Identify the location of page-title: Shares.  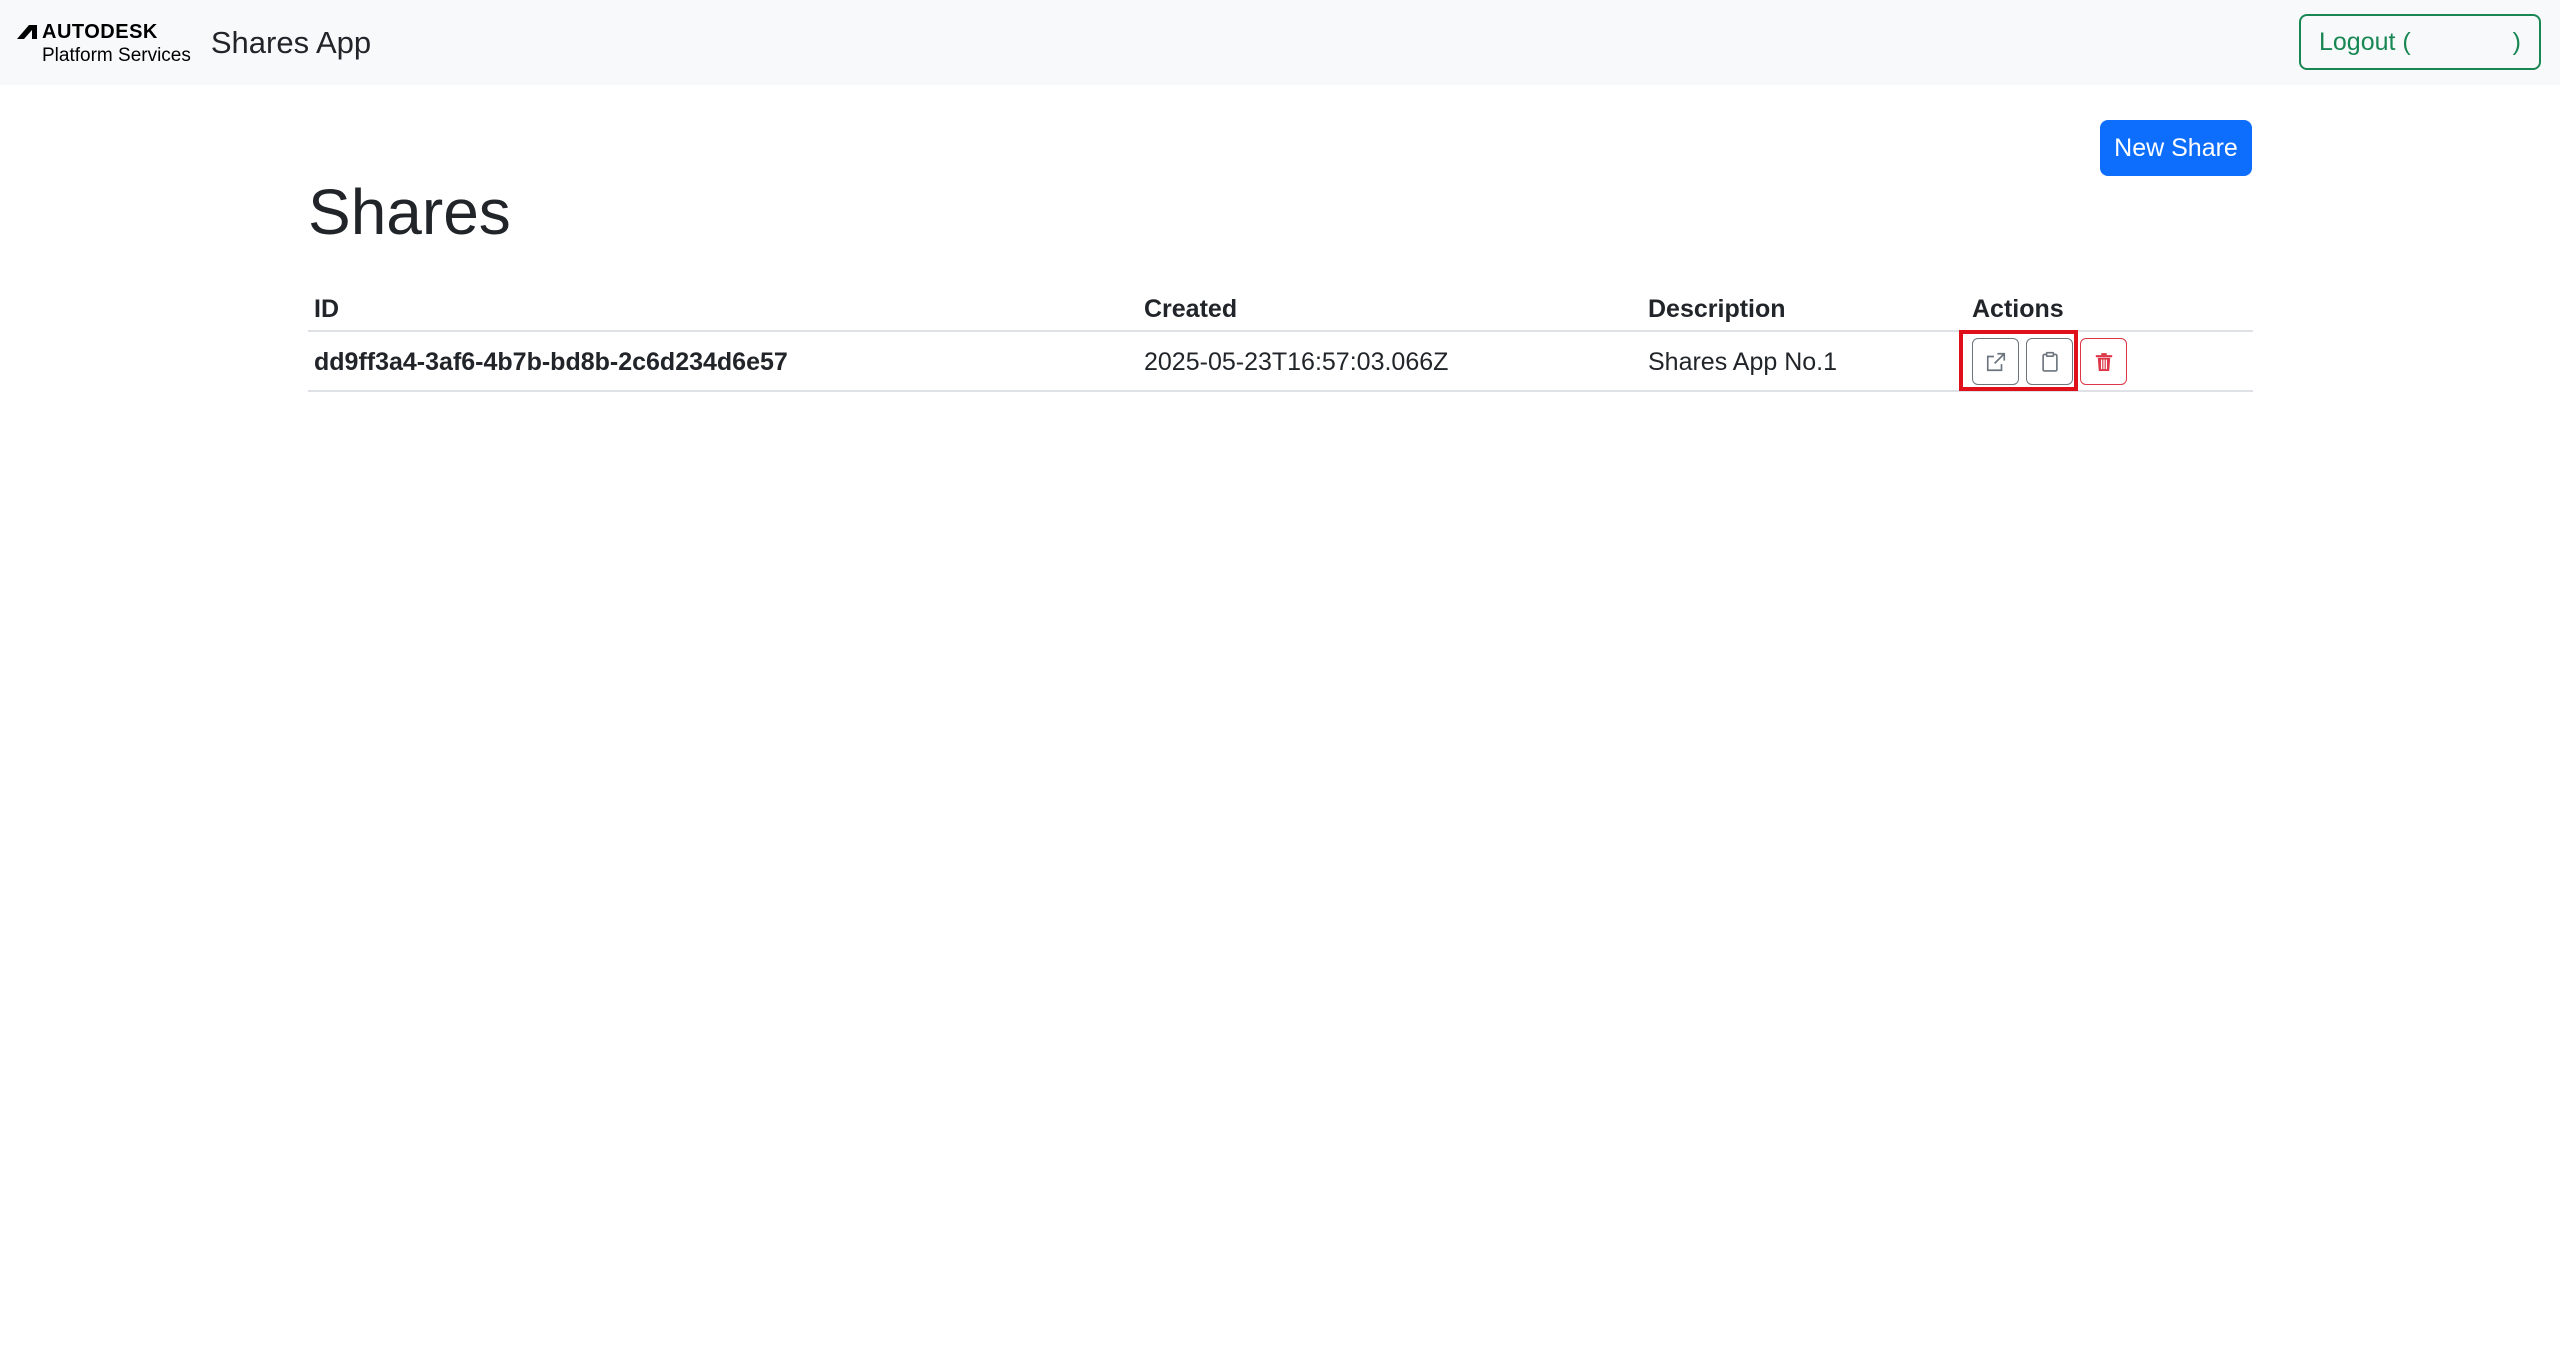
(409, 212).